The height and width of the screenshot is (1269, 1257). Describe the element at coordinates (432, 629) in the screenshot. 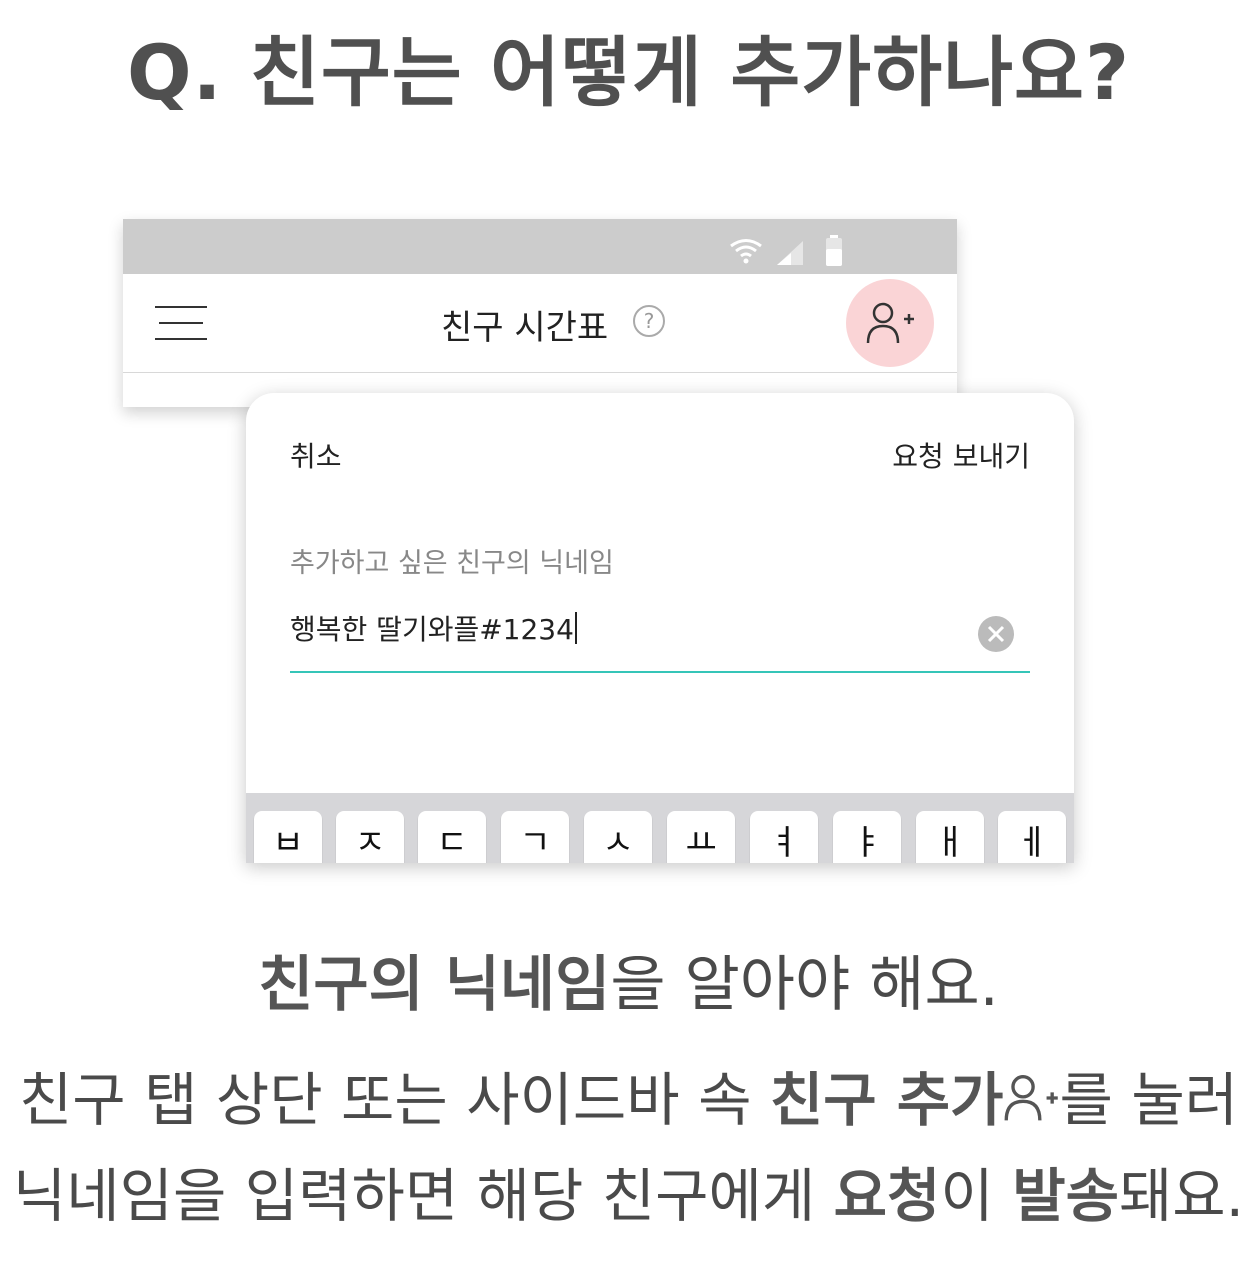

I see `nickname-input-value: 행복한 딸기와플#1234` at that location.